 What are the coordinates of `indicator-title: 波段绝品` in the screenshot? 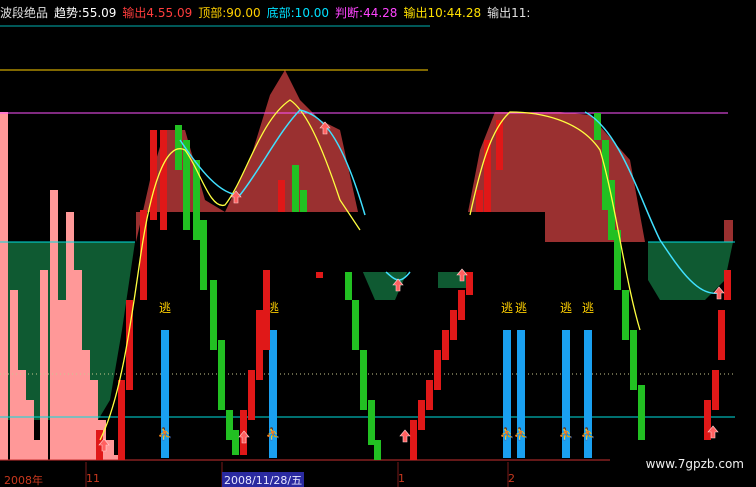 It's located at (24, 13).